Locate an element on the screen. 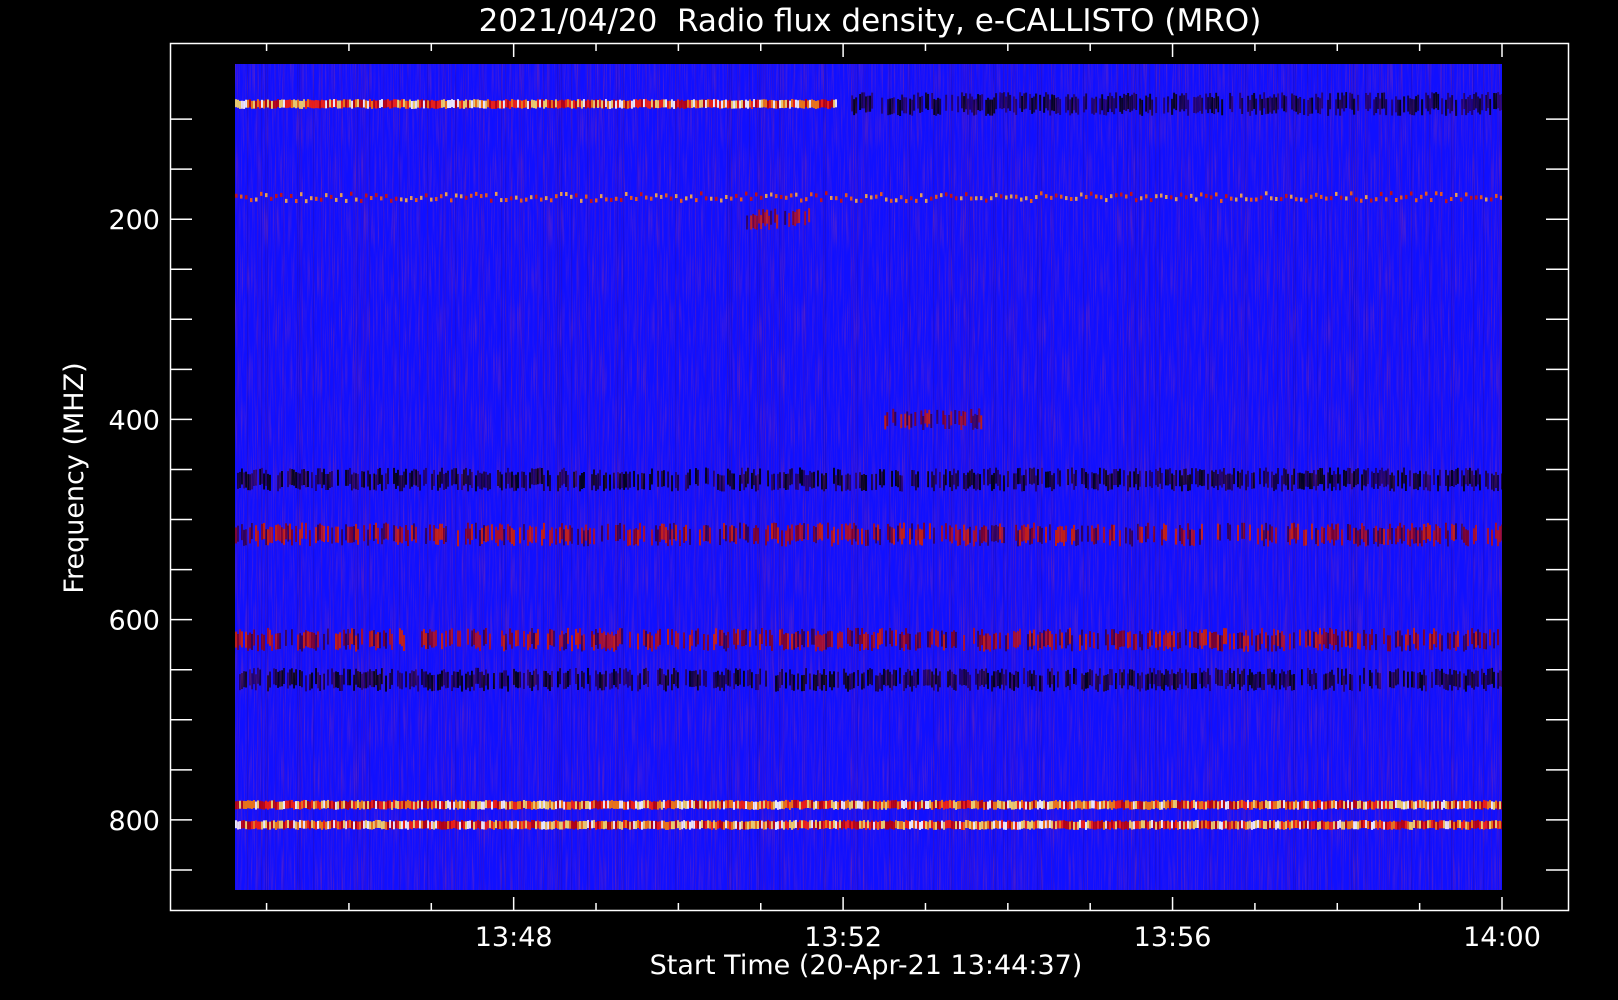  y-tick-label: 400 is located at coordinates (134, 420).